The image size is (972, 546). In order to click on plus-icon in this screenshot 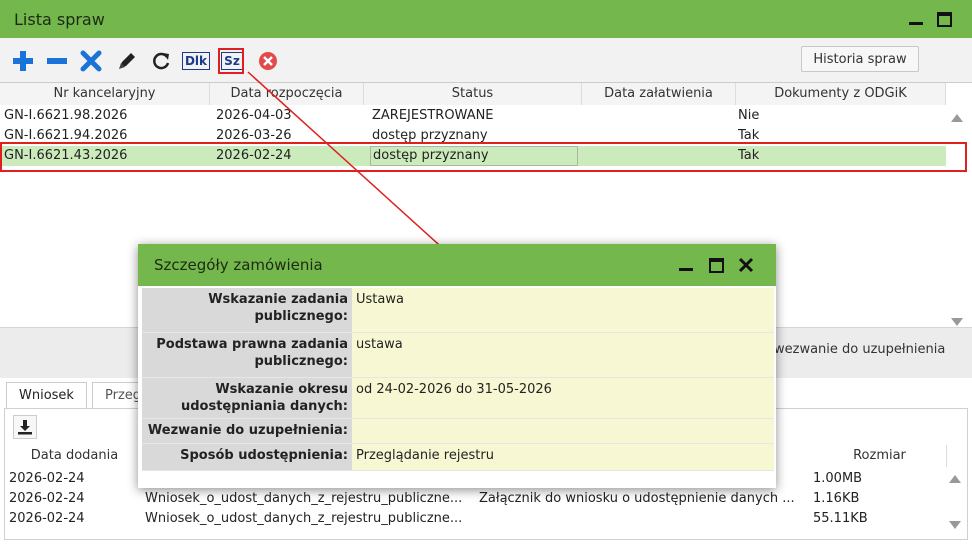, I will do `click(23, 61)`.